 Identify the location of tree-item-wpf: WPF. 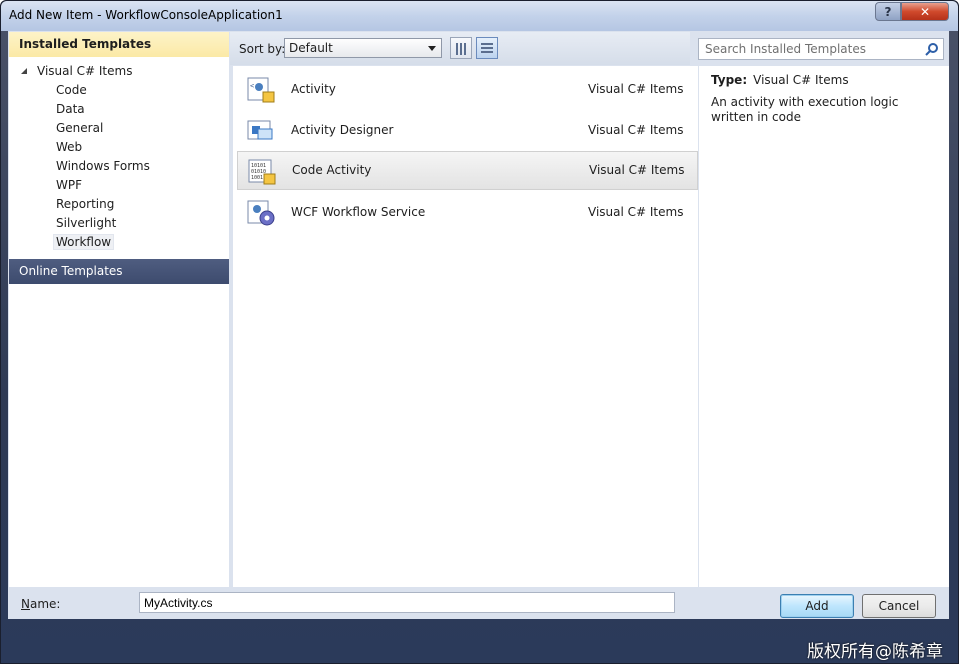
(119, 185).